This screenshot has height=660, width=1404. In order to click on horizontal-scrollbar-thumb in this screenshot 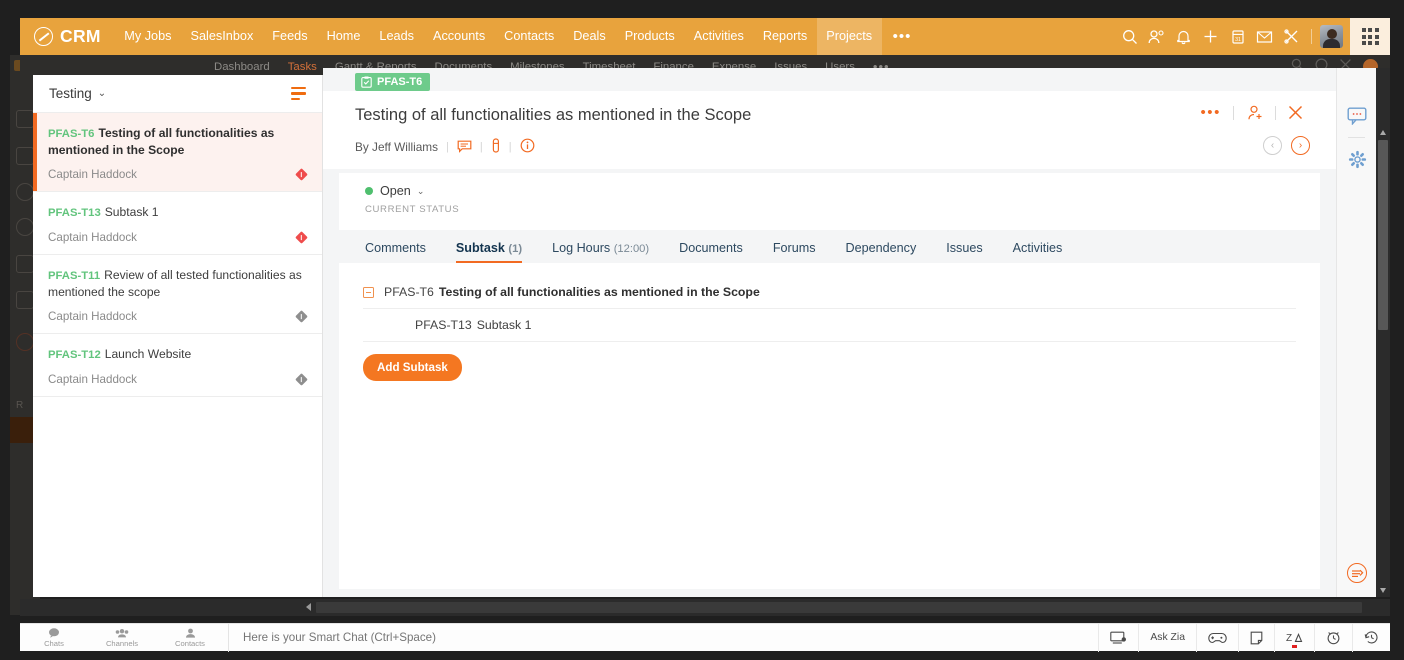, I will do `click(839, 607)`.